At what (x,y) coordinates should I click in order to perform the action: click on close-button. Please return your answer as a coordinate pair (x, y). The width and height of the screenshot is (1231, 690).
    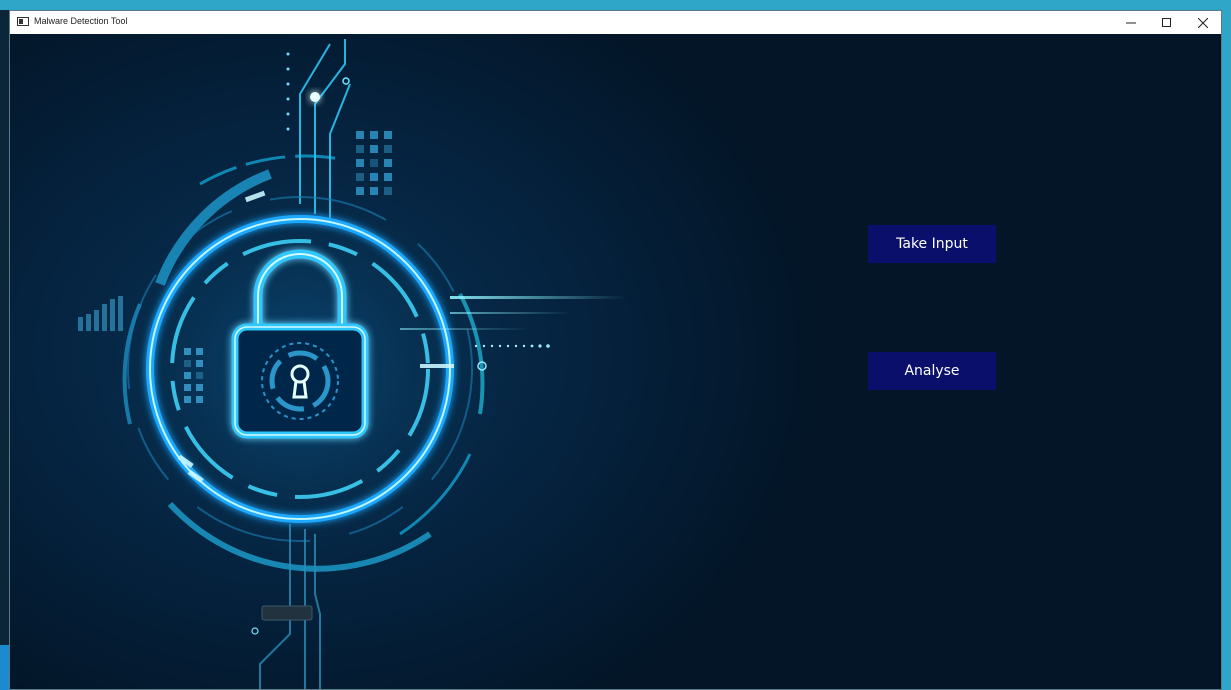
    Looking at the image, I should click on (1203, 22).